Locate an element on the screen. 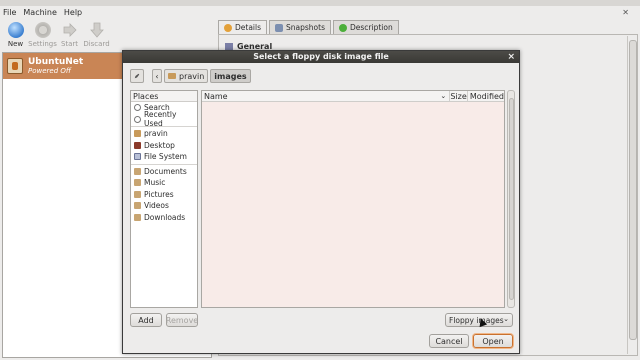  ubuntu-os-icon is located at coordinates (15, 66).